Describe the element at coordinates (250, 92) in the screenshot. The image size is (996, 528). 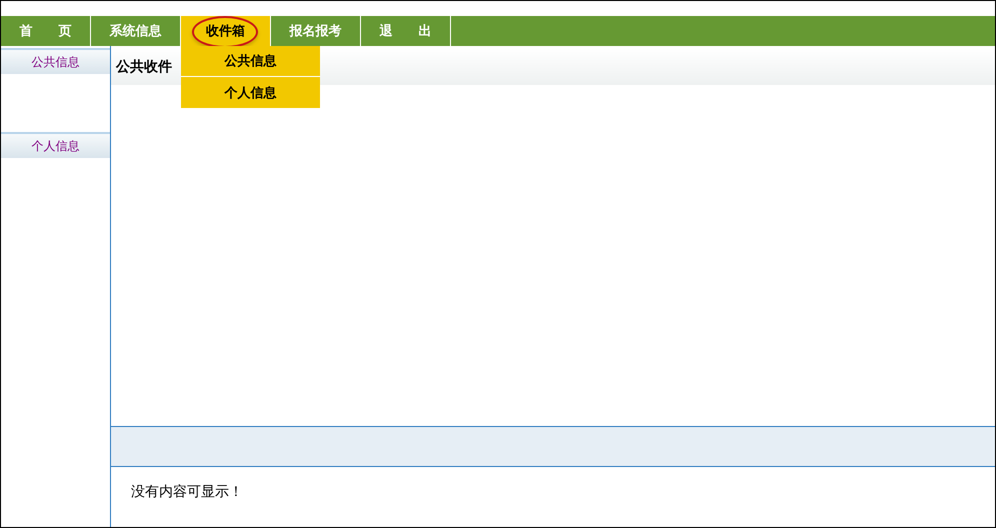
I see `dropdown-item: 个人信息` at that location.